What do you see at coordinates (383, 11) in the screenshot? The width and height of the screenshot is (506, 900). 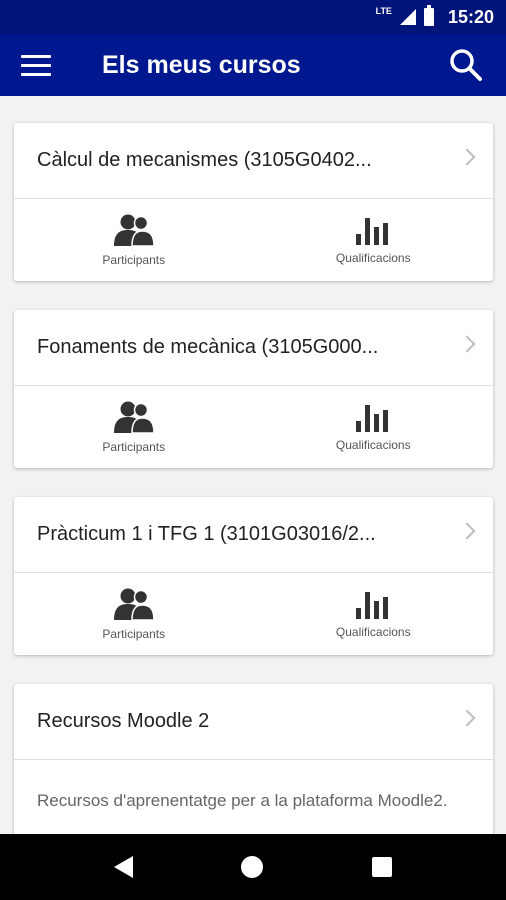 I see `network-type: LTE` at bounding box center [383, 11].